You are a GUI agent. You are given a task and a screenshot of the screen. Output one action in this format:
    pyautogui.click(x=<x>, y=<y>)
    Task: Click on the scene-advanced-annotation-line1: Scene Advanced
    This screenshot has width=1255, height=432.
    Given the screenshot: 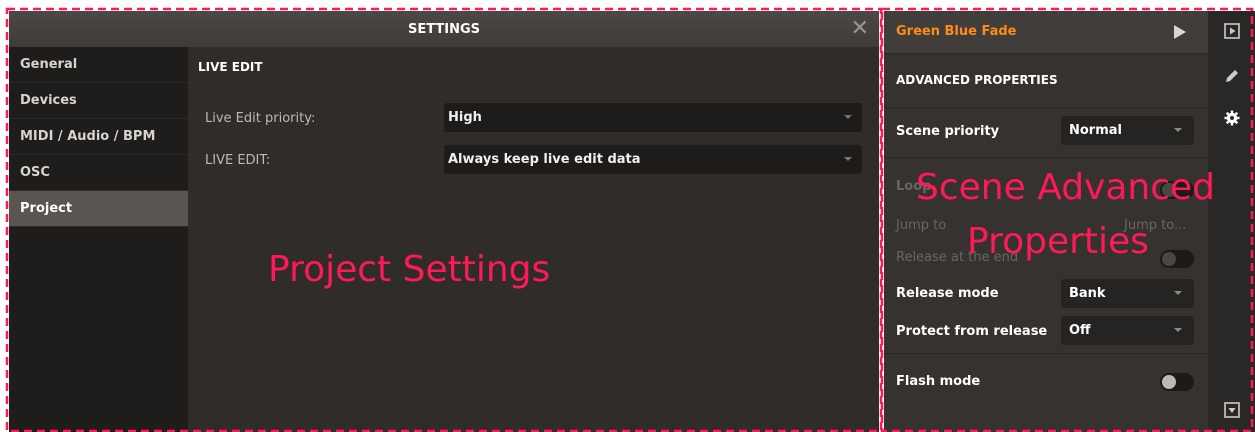 What is the action you would take?
    pyautogui.click(x=1066, y=187)
    